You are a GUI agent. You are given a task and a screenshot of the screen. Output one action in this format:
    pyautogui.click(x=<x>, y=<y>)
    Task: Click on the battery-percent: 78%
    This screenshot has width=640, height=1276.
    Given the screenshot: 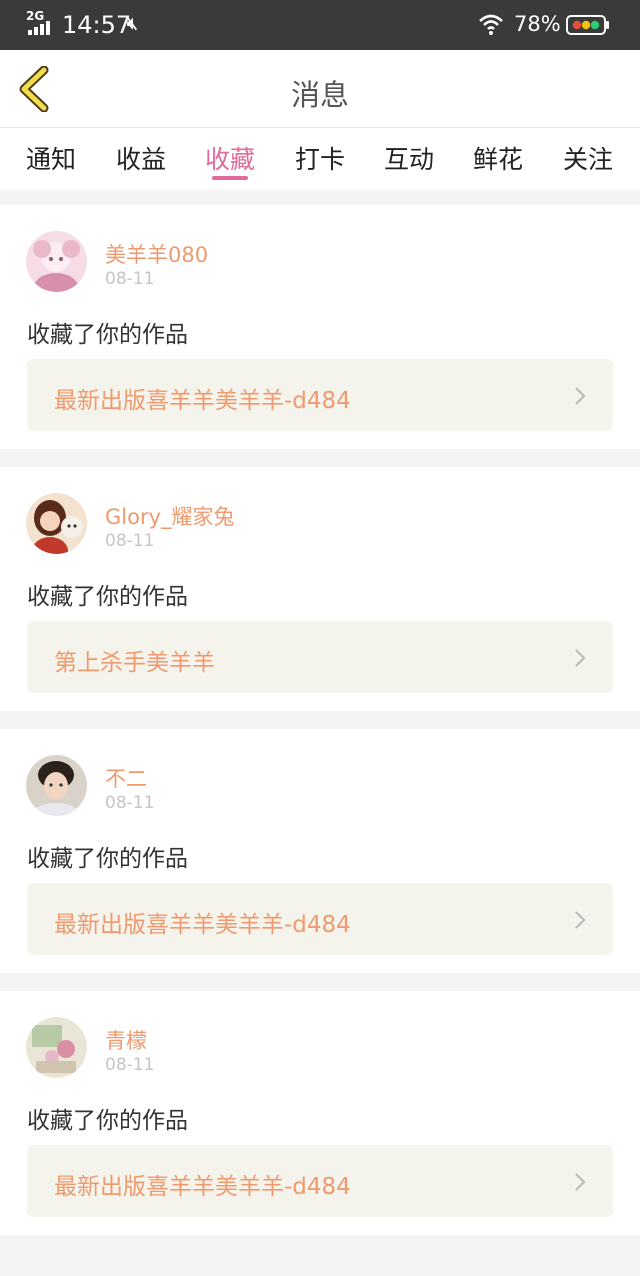 What is the action you would take?
    pyautogui.click(x=537, y=24)
    